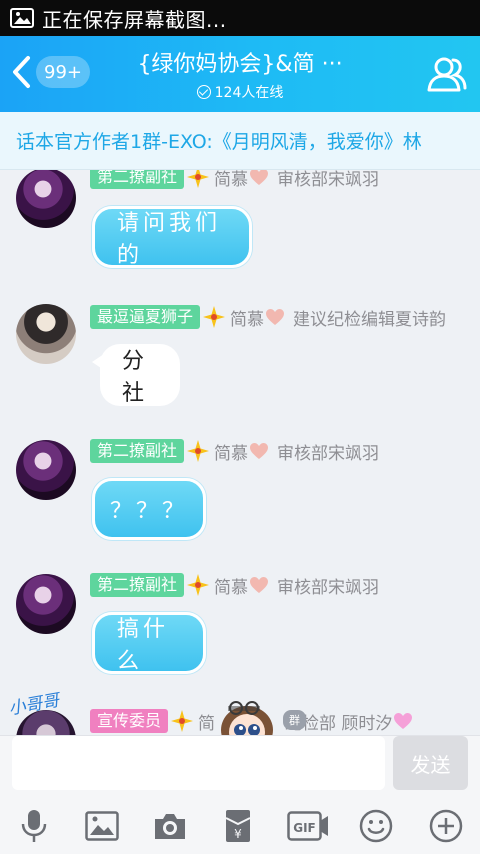 The width and height of the screenshot is (480, 854). I want to click on svg-text: GIF, so click(304, 828).